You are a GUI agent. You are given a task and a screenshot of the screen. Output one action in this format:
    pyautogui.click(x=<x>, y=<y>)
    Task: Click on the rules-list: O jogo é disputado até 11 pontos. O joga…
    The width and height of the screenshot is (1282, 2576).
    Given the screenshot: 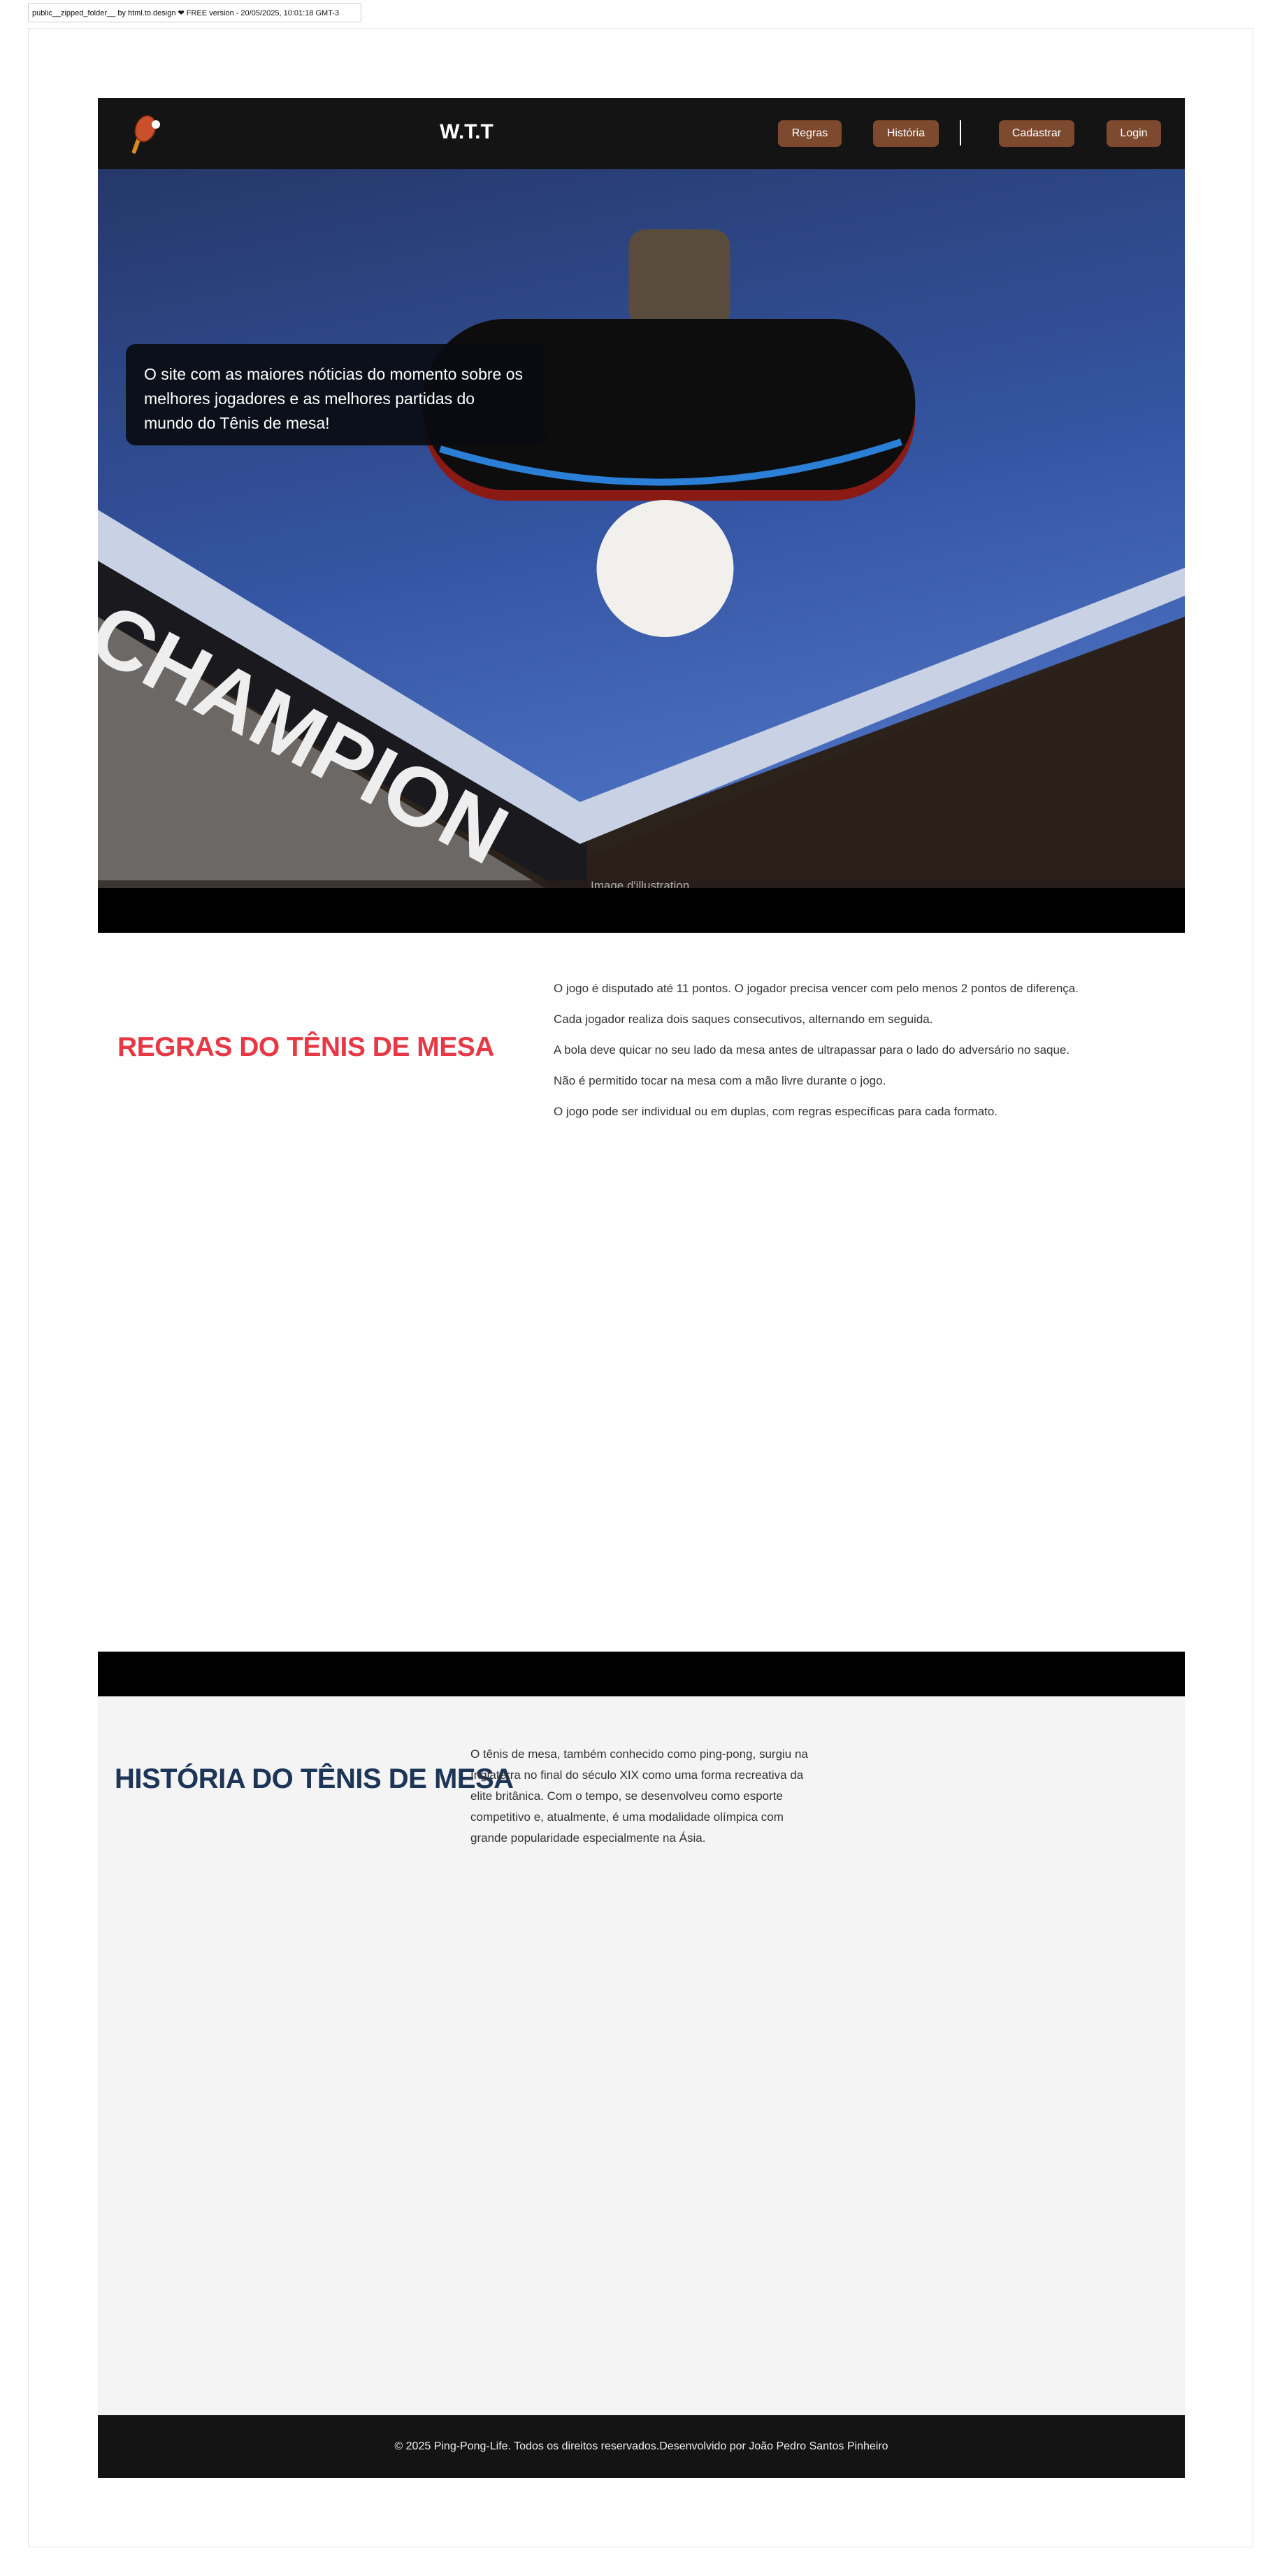 What is the action you would take?
    pyautogui.click(x=833, y=1056)
    